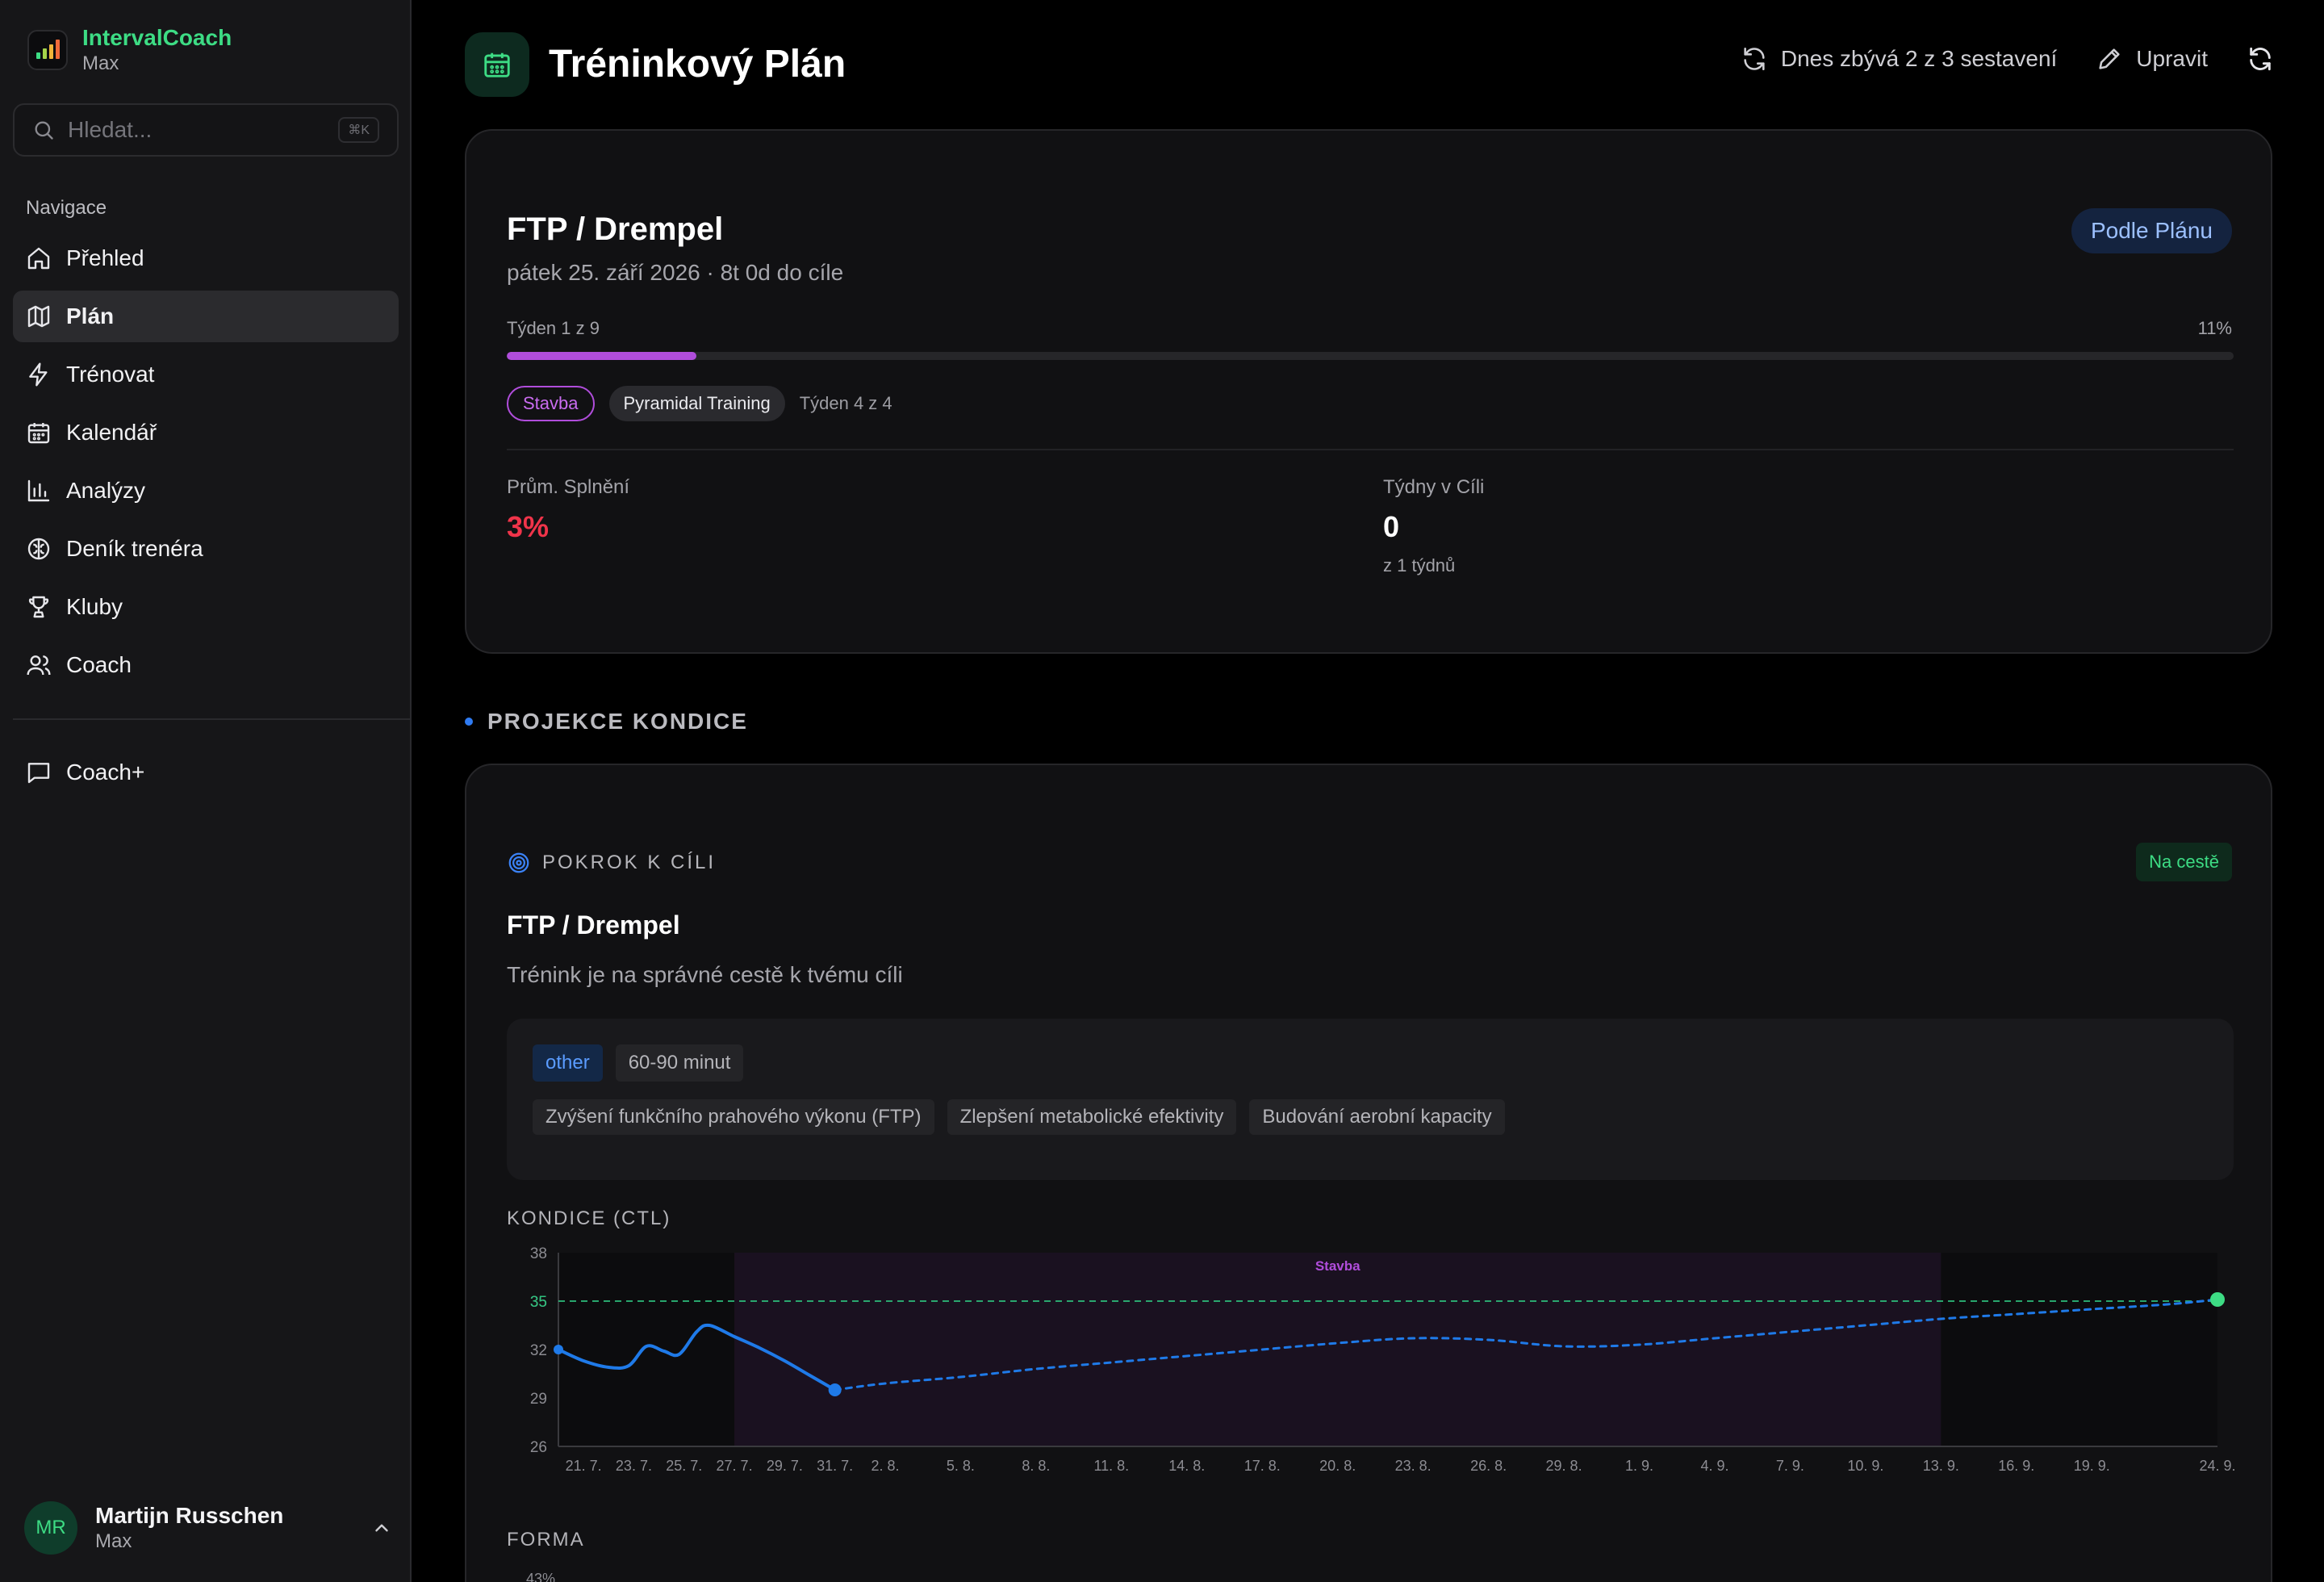 The image size is (2324, 1582). I want to click on y-tick-label: 26, so click(538, 1447).